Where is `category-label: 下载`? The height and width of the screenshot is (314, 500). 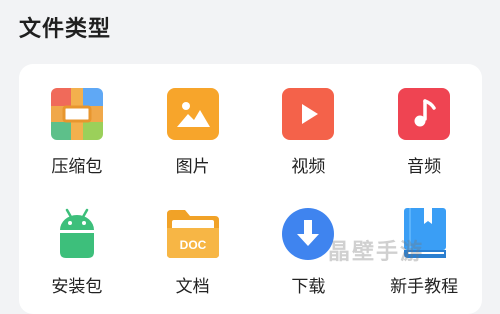 category-label: 下载 is located at coordinates (308, 287).